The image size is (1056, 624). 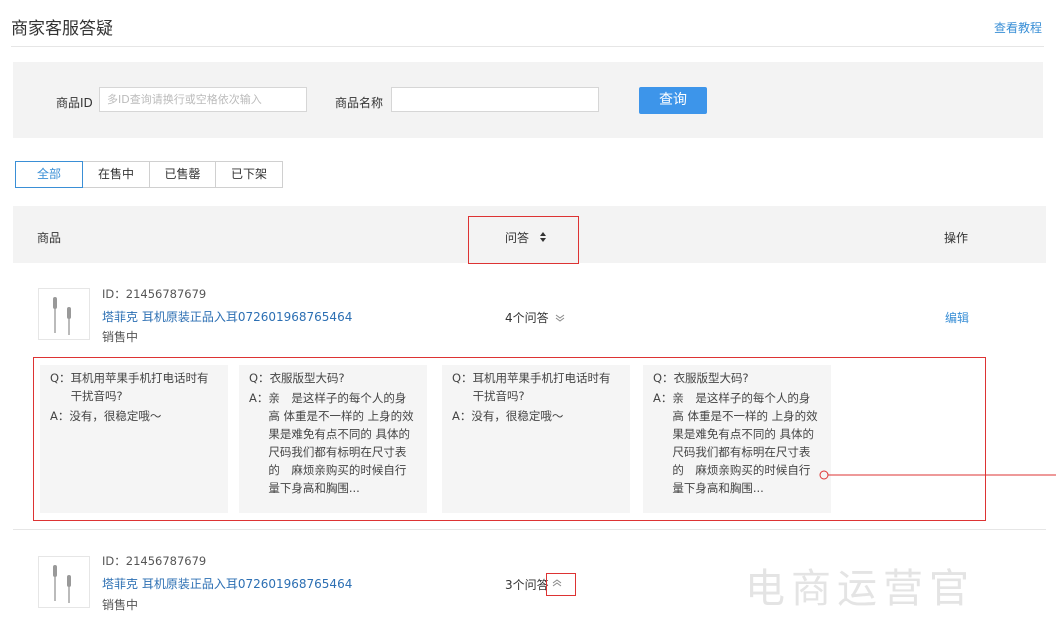 What do you see at coordinates (116, 174) in the screenshot?
I see `tab-on-sale: 在售中` at bounding box center [116, 174].